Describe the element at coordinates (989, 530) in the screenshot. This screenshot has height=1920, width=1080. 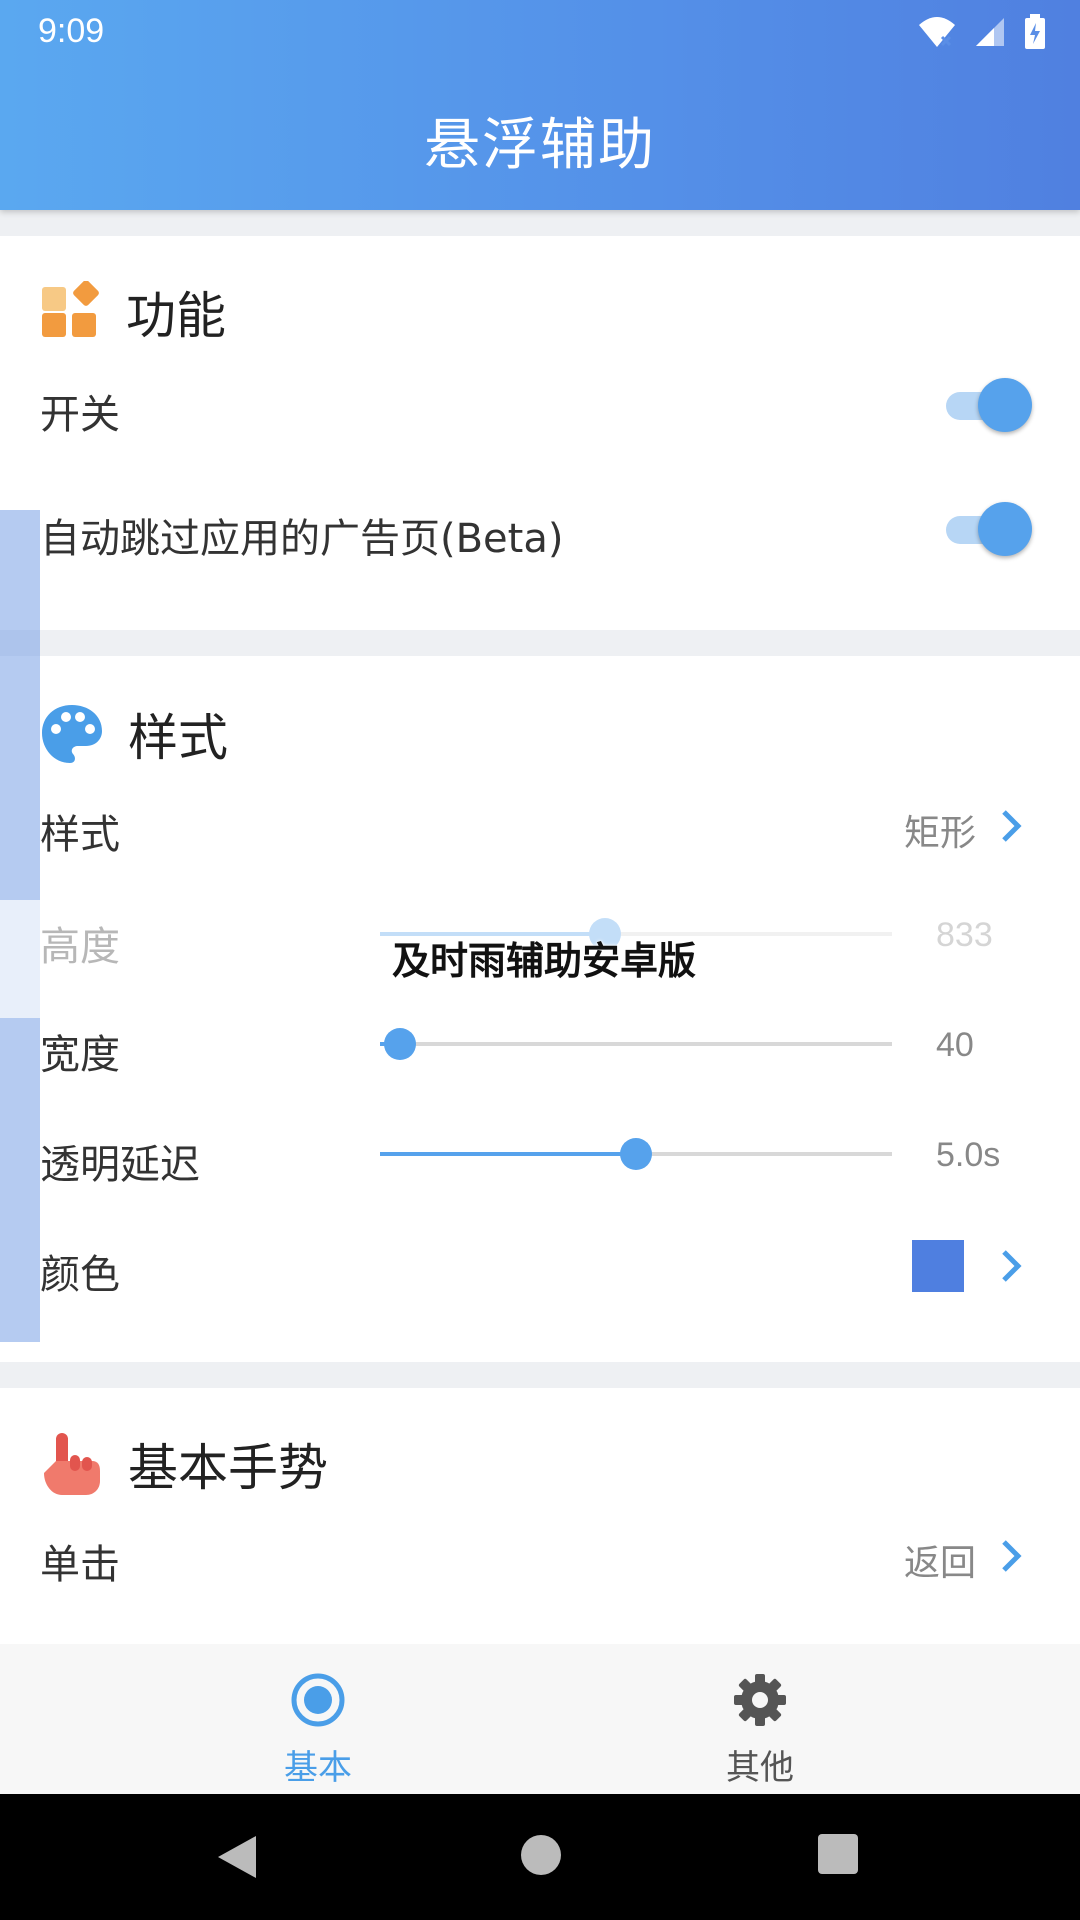
I see `skip-ads-switch` at that location.